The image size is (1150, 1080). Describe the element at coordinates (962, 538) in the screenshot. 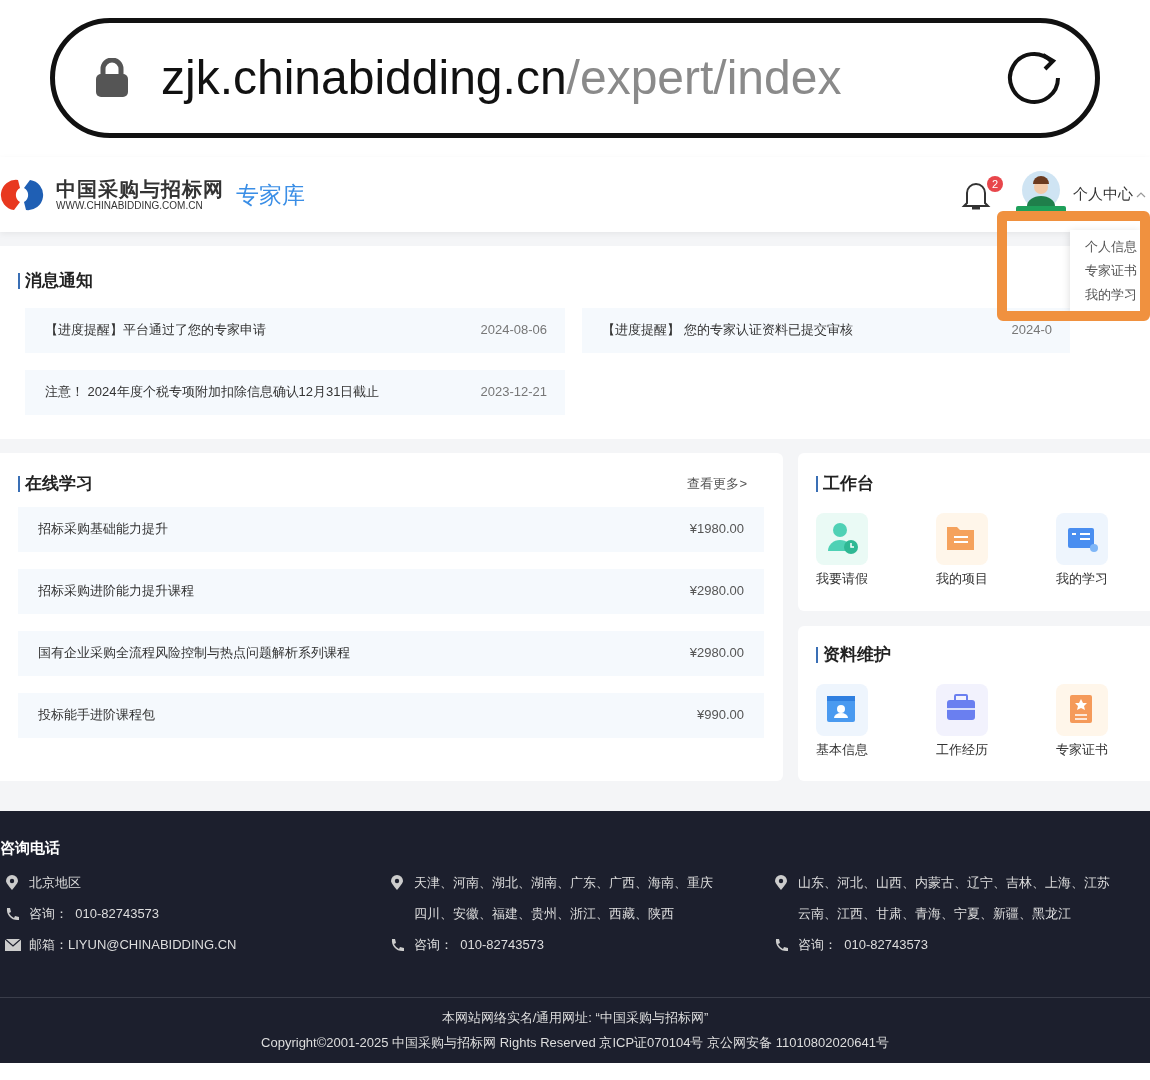

I see `folder-icon` at that location.